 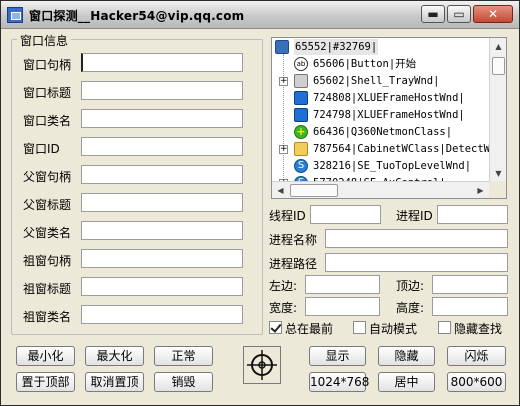 What do you see at coordinates (287, 216) in the screenshot?
I see `thread-id-label: 线程ID` at bounding box center [287, 216].